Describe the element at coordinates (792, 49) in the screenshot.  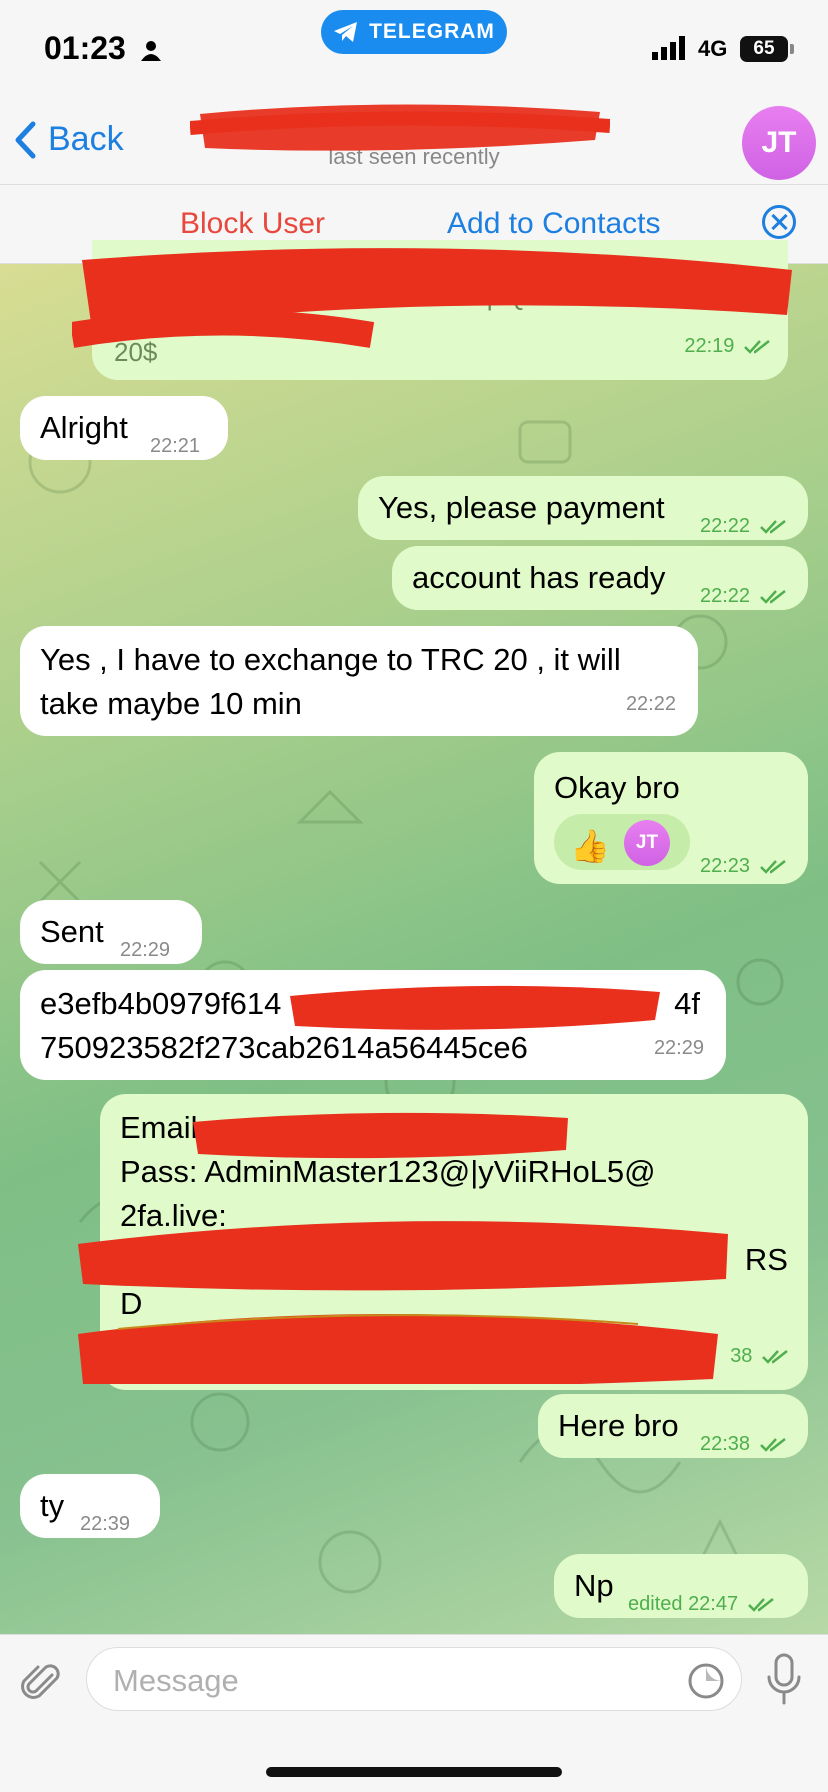
I see `battery-tip` at that location.